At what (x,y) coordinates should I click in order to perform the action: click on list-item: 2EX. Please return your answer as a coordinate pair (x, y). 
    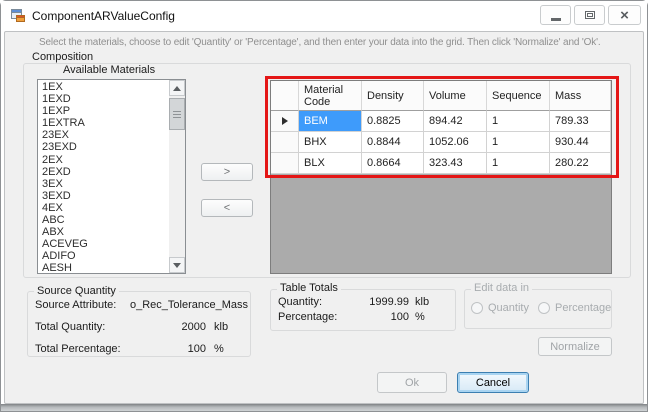
    Looking at the image, I should click on (103, 160).